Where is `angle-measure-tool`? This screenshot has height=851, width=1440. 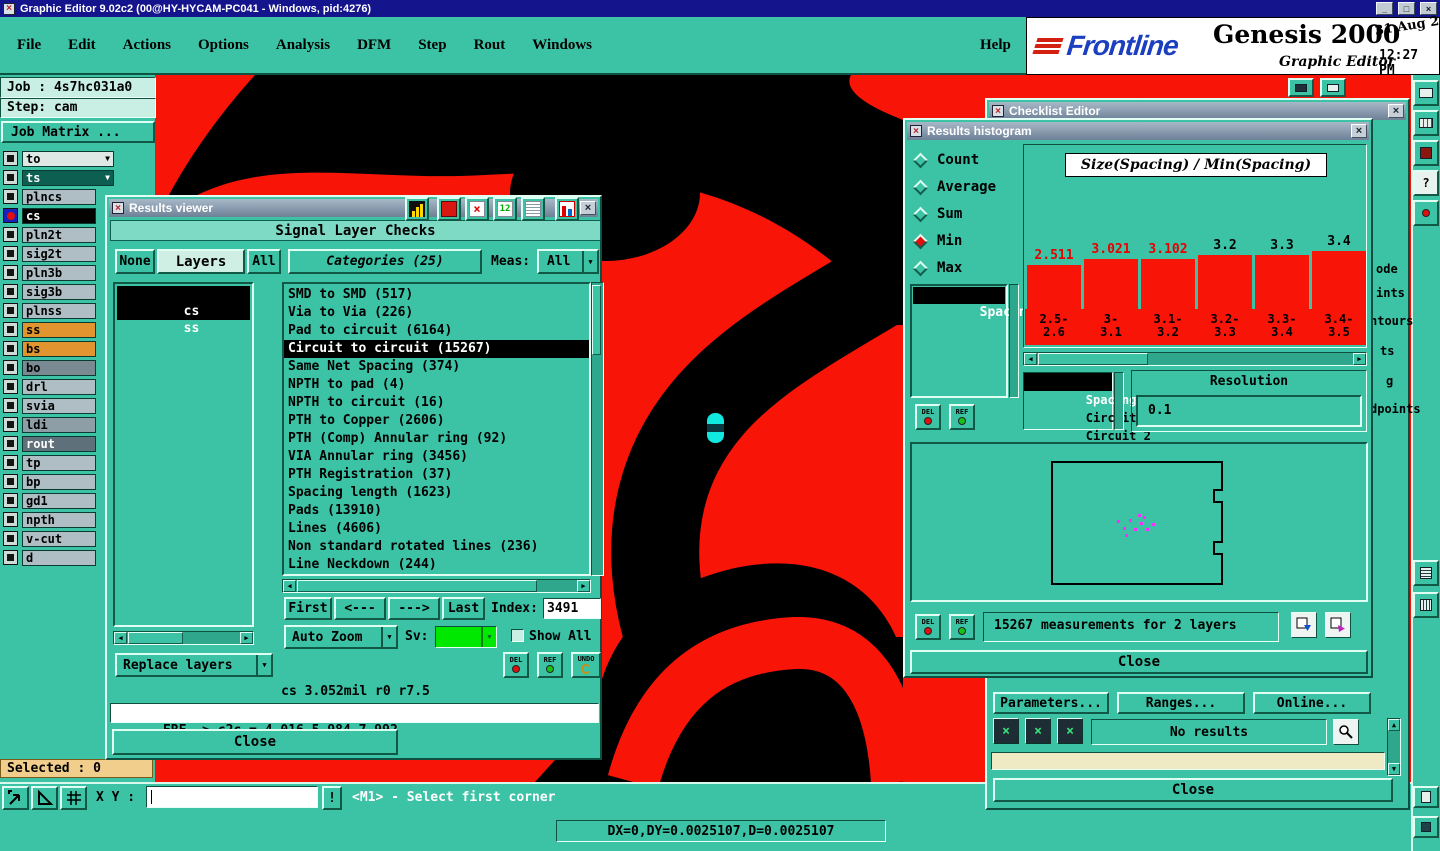
angle-measure-tool is located at coordinates (44, 798).